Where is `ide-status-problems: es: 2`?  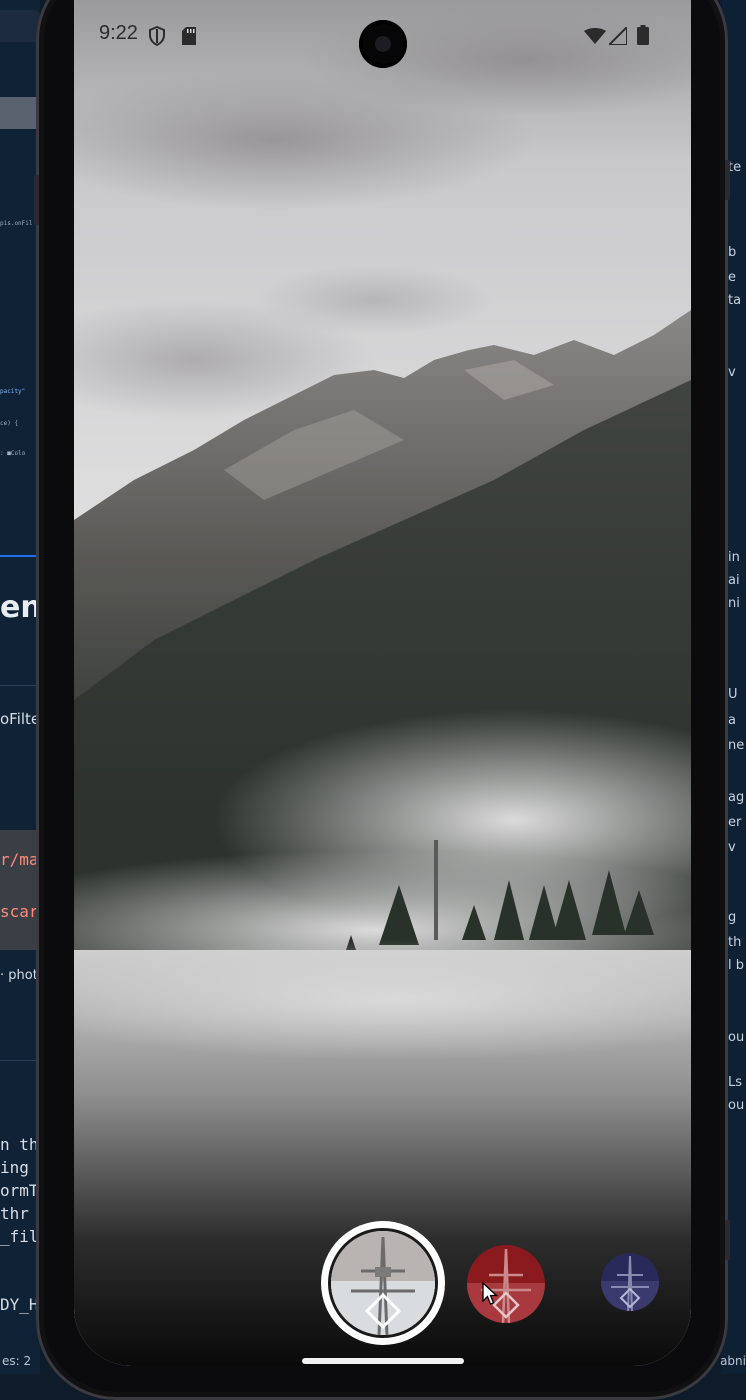
ide-status-problems: es: 2 is located at coordinates (16, 1361).